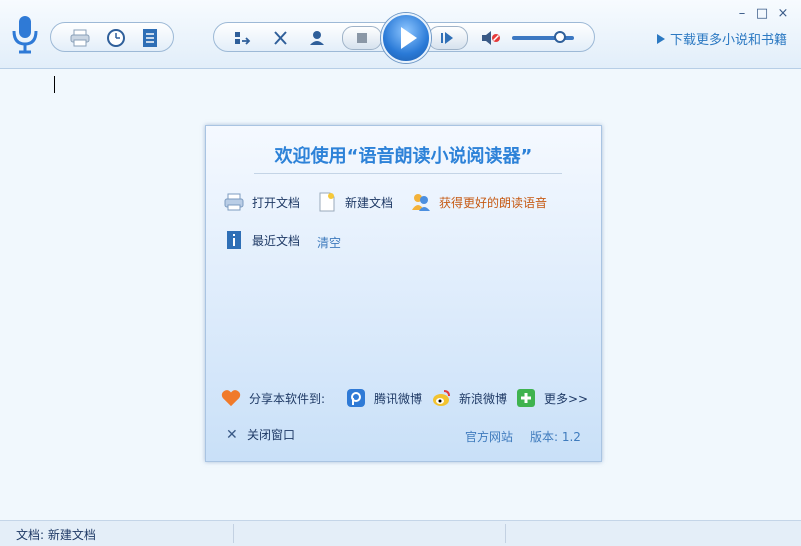 The width and height of the screenshot is (801, 546). I want to click on status-bar: 文档: 新建文档, so click(400, 533).